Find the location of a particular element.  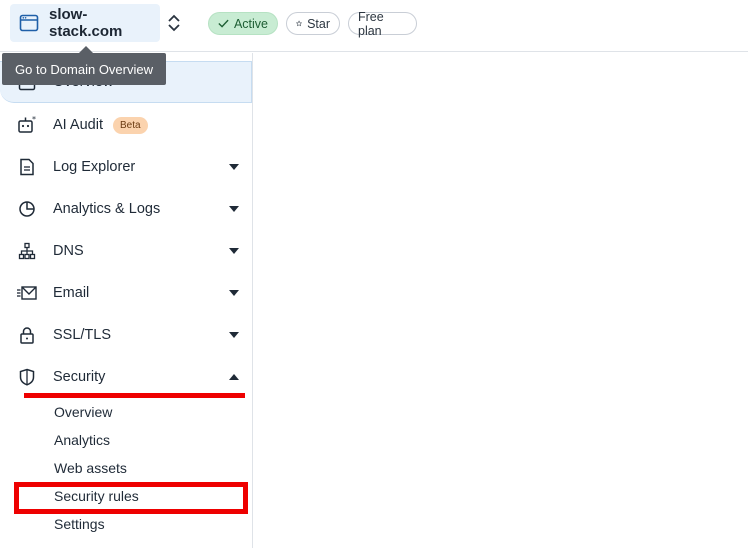

security-subitem-settings: Settings is located at coordinates (79, 524).